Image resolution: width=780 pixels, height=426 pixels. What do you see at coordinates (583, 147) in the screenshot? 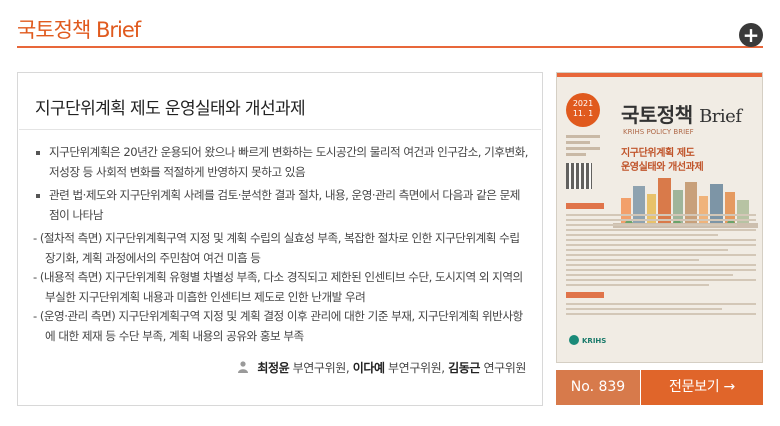
I see `cover-side-text` at bounding box center [583, 147].